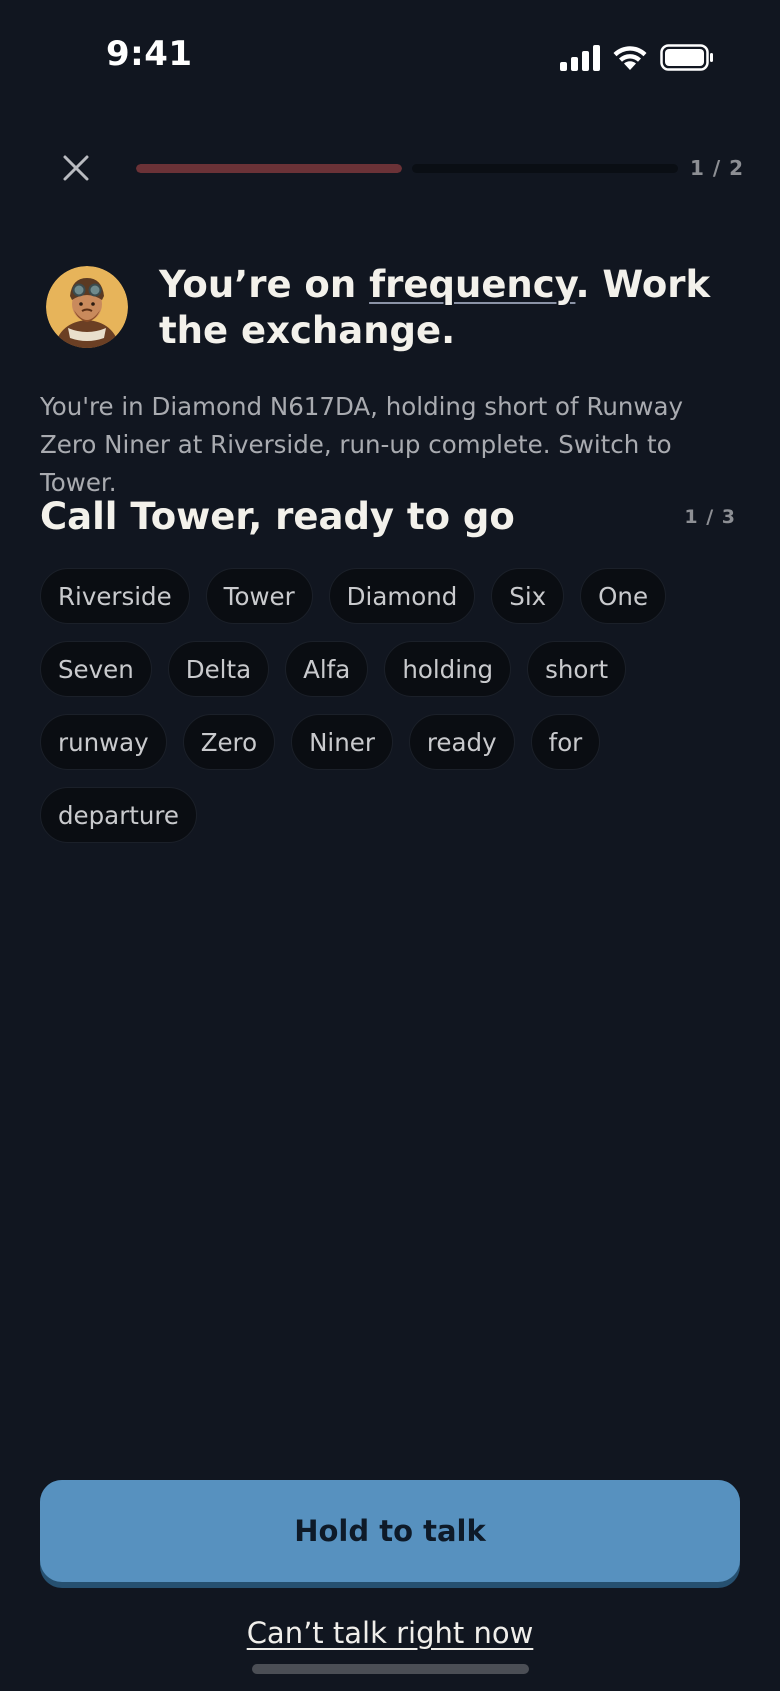 The height and width of the screenshot is (1691, 780). Describe the element at coordinates (565, 742) in the screenshot. I see `word-chip: for` at that location.